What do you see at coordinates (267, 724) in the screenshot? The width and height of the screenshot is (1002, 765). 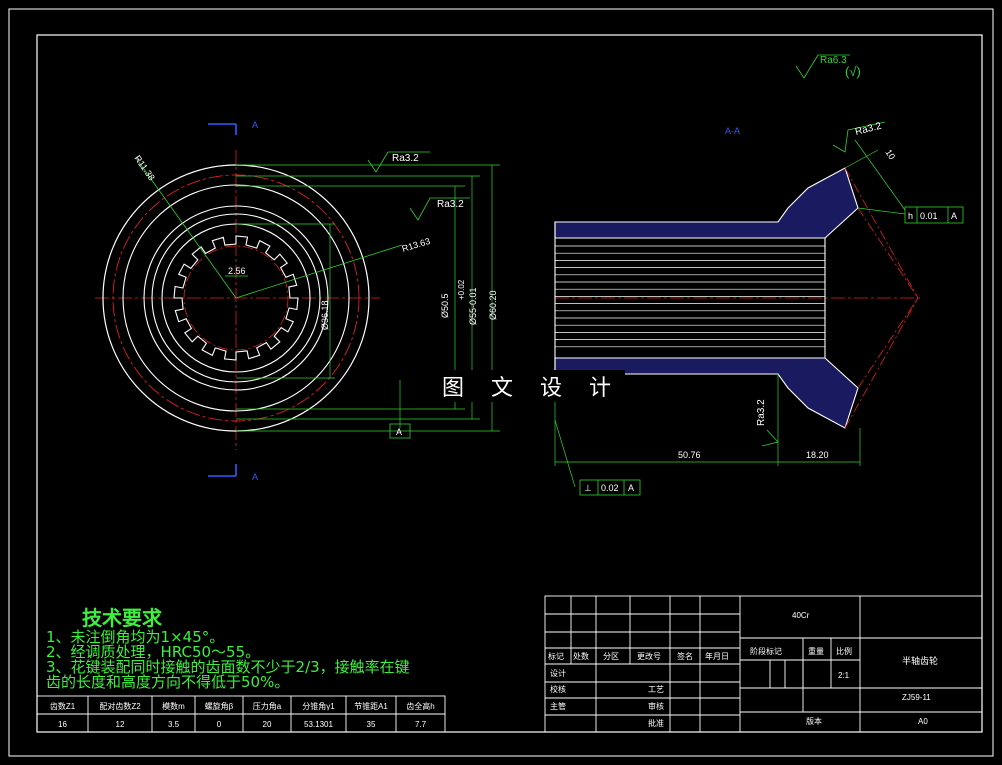 I see `param-value: 20` at bounding box center [267, 724].